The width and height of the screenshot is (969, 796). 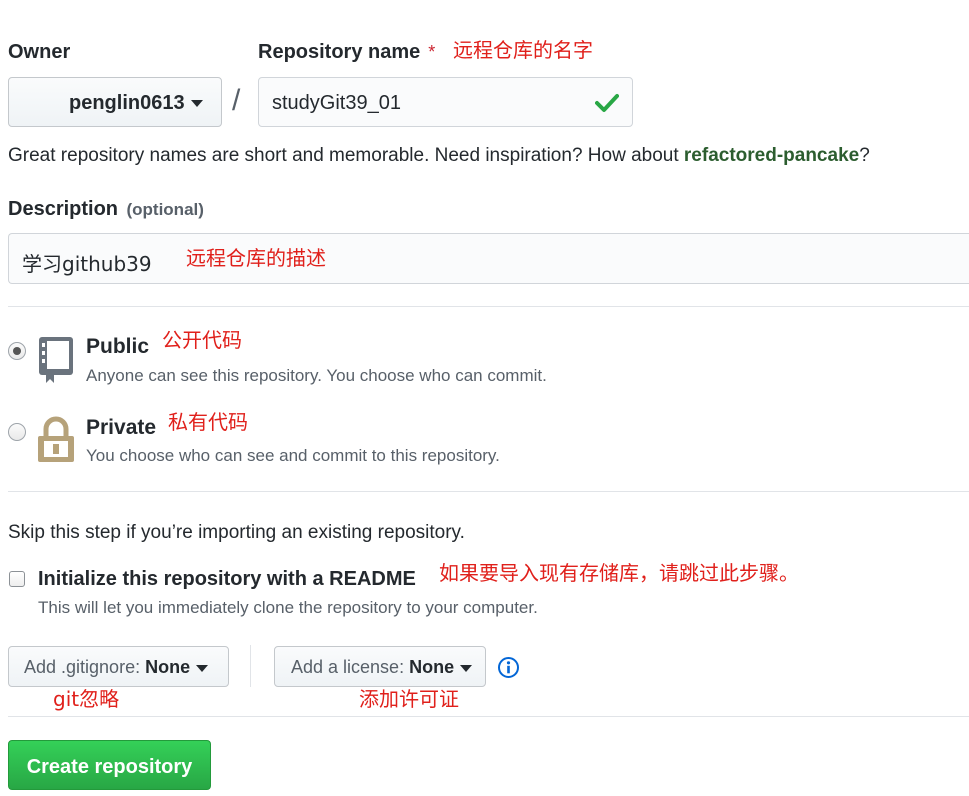 What do you see at coordinates (432, 667) in the screenshot?
I see `license-value: None` at bounding box center [432, 667].